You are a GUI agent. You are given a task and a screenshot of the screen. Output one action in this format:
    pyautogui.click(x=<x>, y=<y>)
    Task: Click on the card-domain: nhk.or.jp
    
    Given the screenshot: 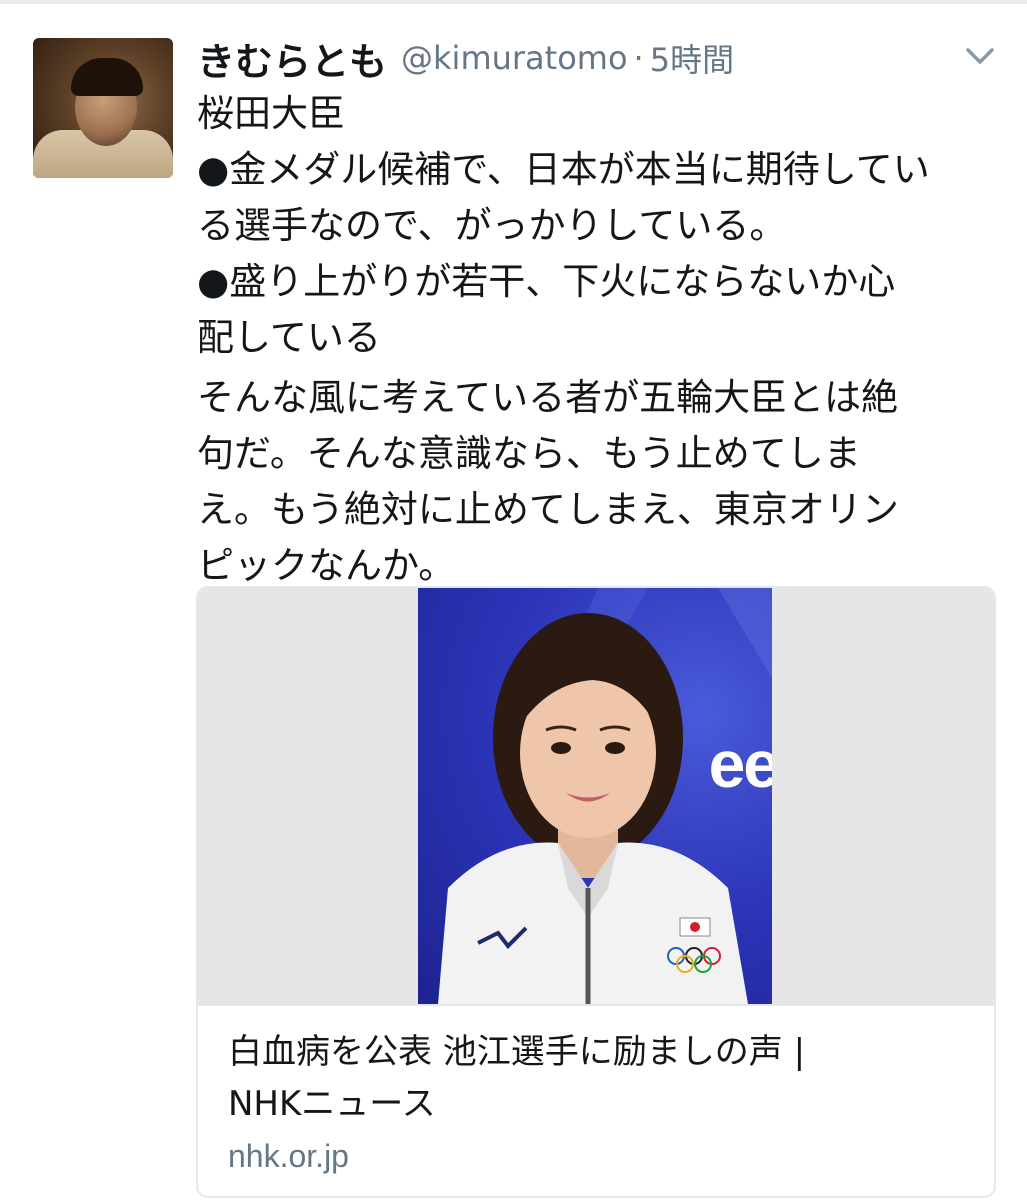 What is the action you would take?
    pyautogui.click(x=288, y=1156)
    